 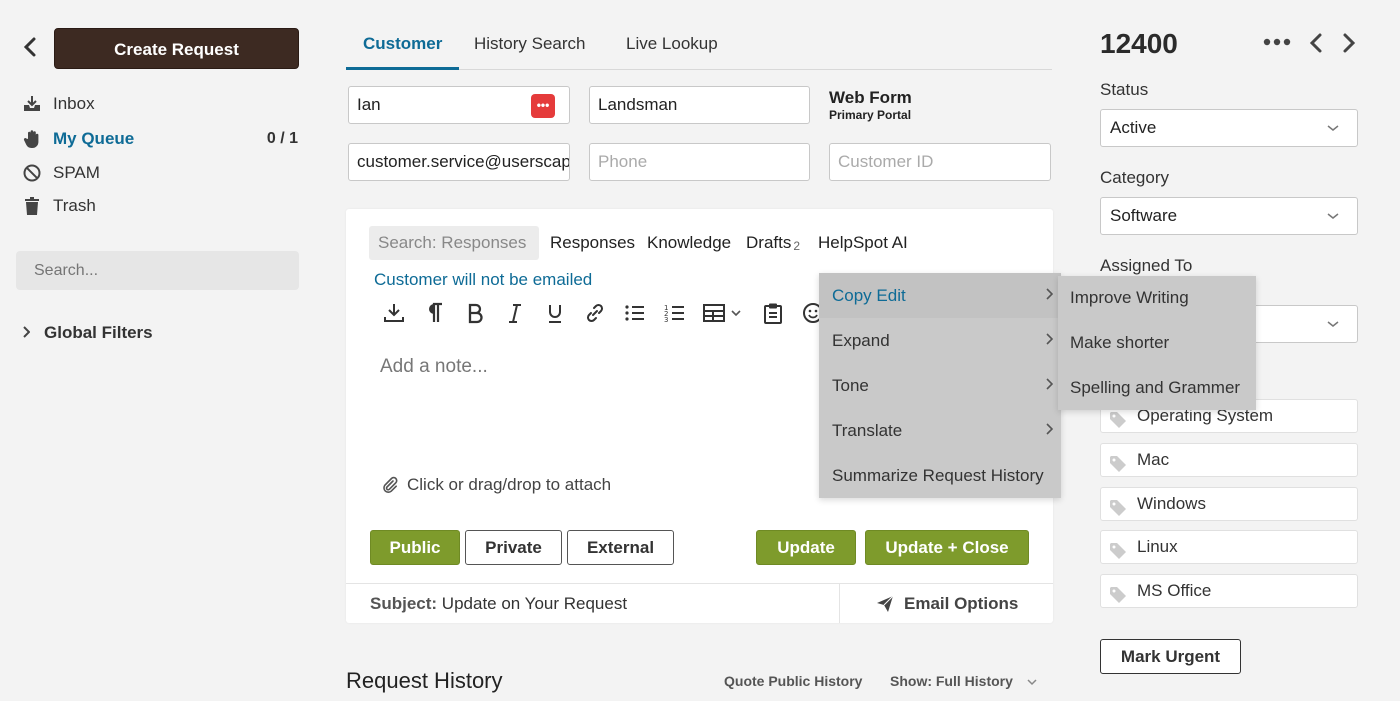 What do you see at coordinates (1229, 460) in the screenshot?
I see `tag-mac: Mac` at bounding box center [1229, 460].